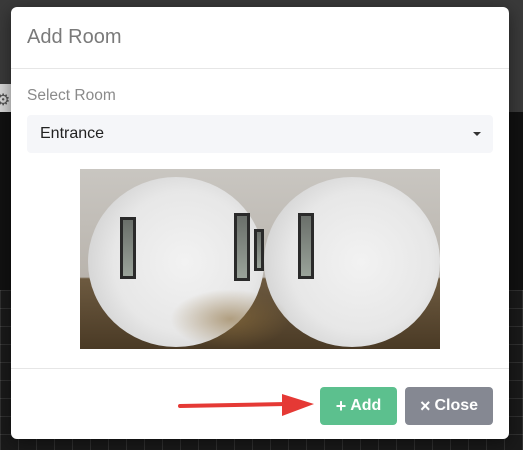 This screenshot has height=450, width=523. What do you see at coordinates (352, 262) in the screenshot?
I see `panorama-right-hemisphere` at bounding box center [352, 262].